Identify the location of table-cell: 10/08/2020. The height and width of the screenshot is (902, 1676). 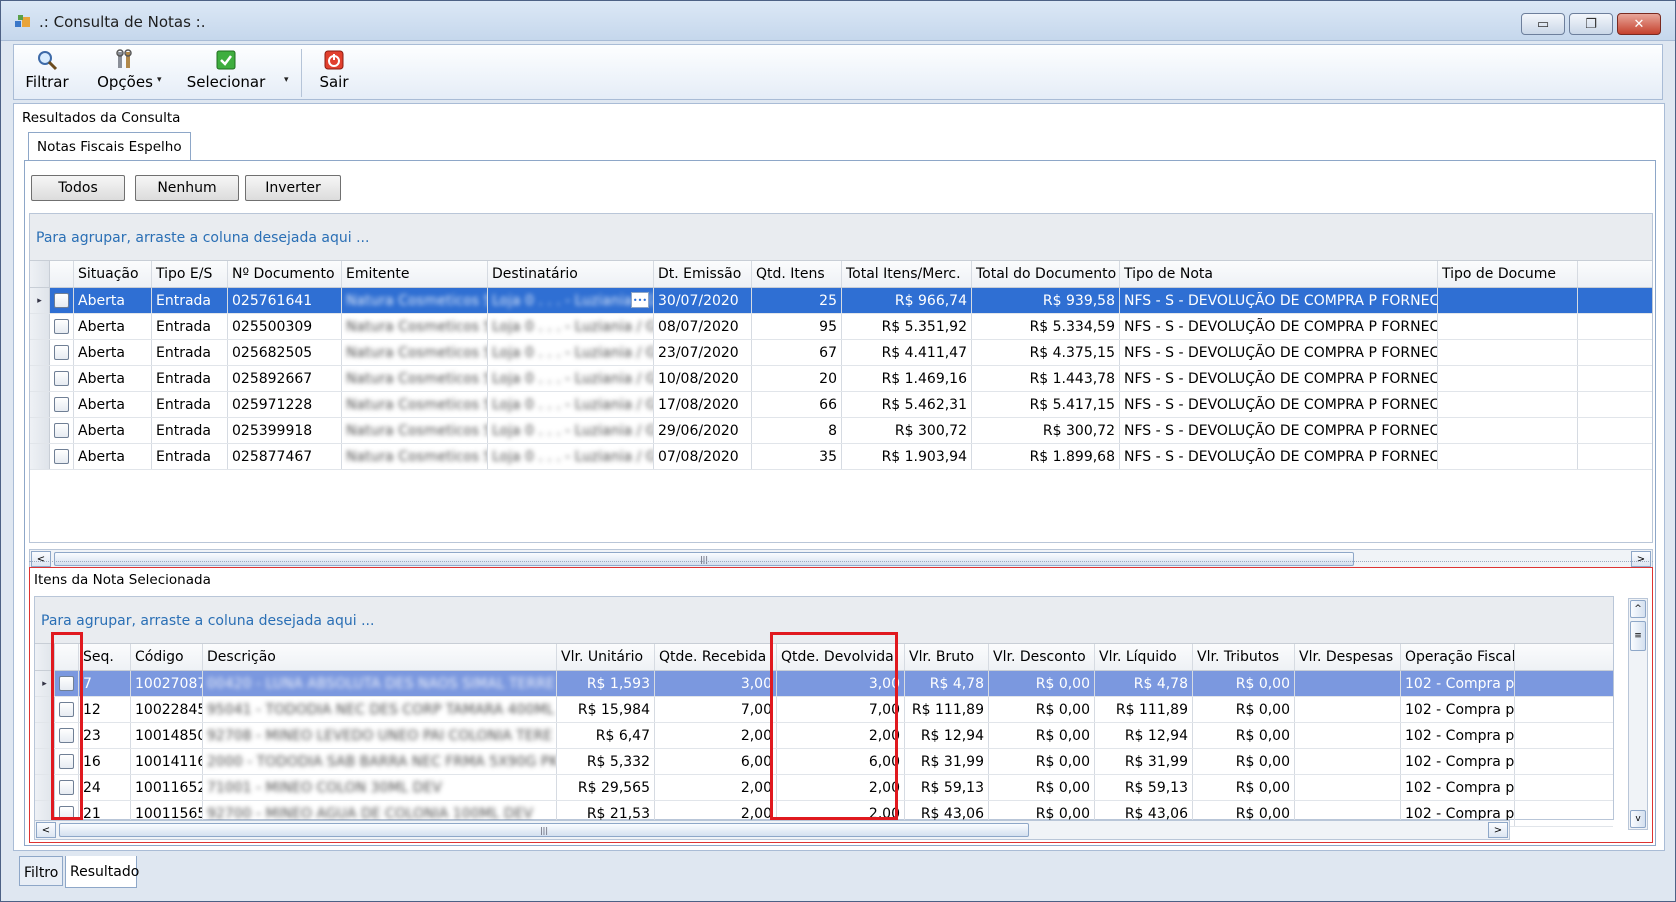
(703, 378).